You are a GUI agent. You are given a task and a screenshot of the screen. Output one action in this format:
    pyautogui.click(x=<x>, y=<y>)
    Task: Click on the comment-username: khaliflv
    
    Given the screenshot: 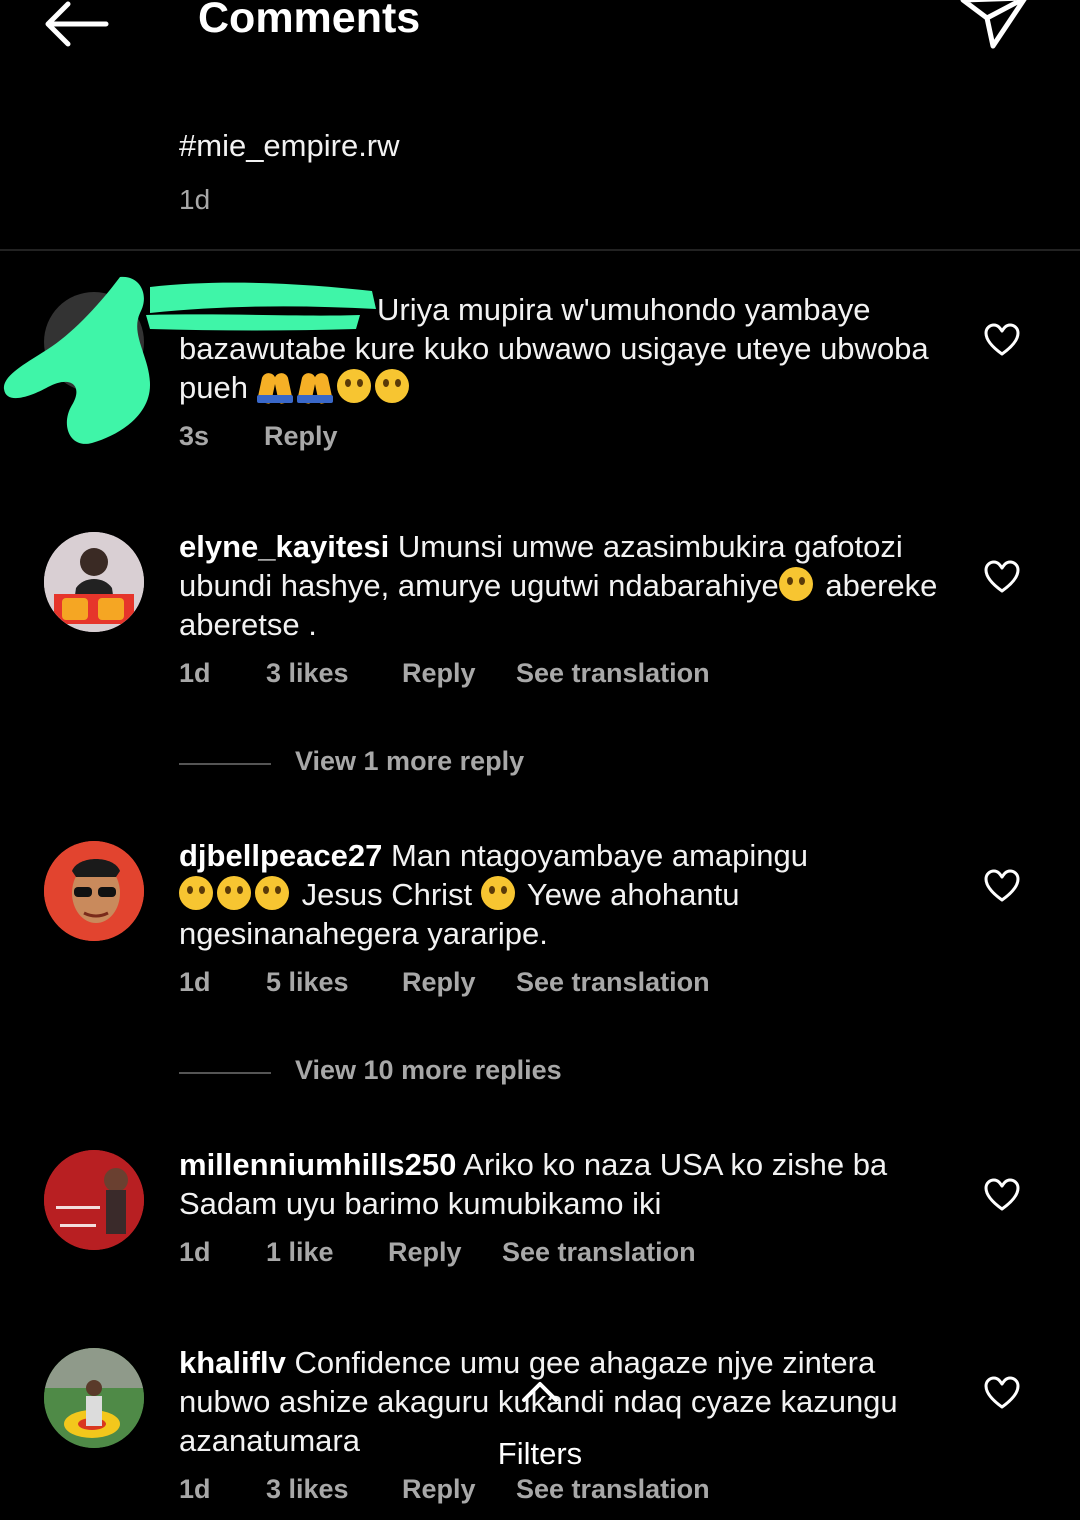 What is the action you would take?
    pyautogui.click(x=232, y=1362)
    